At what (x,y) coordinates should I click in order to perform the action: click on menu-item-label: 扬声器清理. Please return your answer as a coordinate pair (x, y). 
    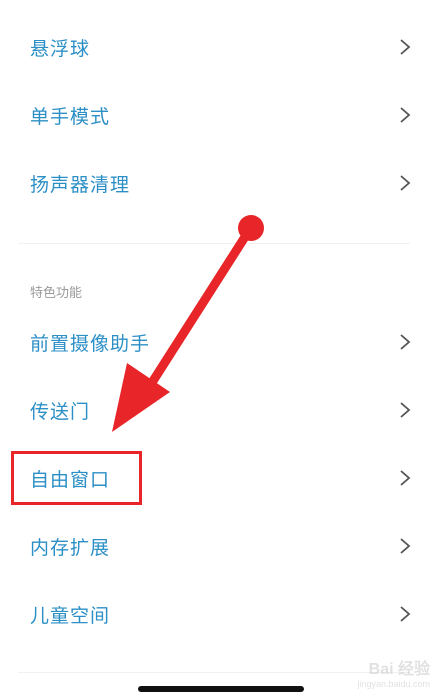
    Looking at the image, I should click on (80, 184).